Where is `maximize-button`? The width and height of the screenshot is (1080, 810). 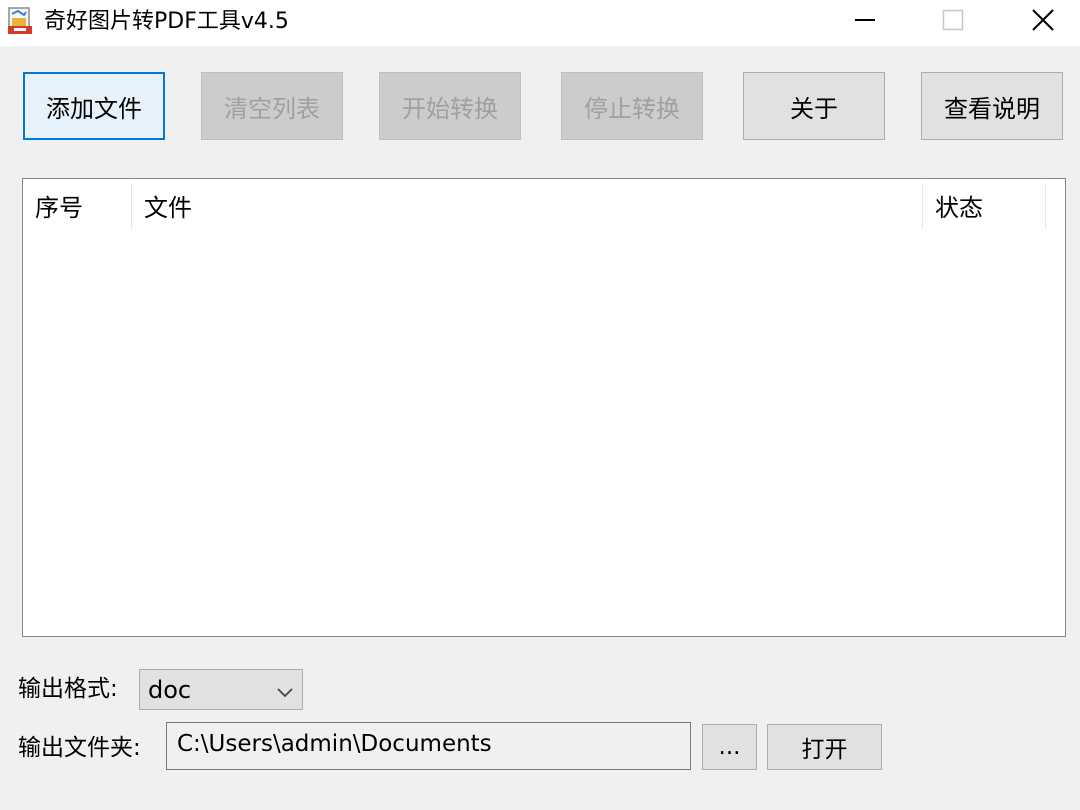
maximize-button is located at coordinates (953, 22).